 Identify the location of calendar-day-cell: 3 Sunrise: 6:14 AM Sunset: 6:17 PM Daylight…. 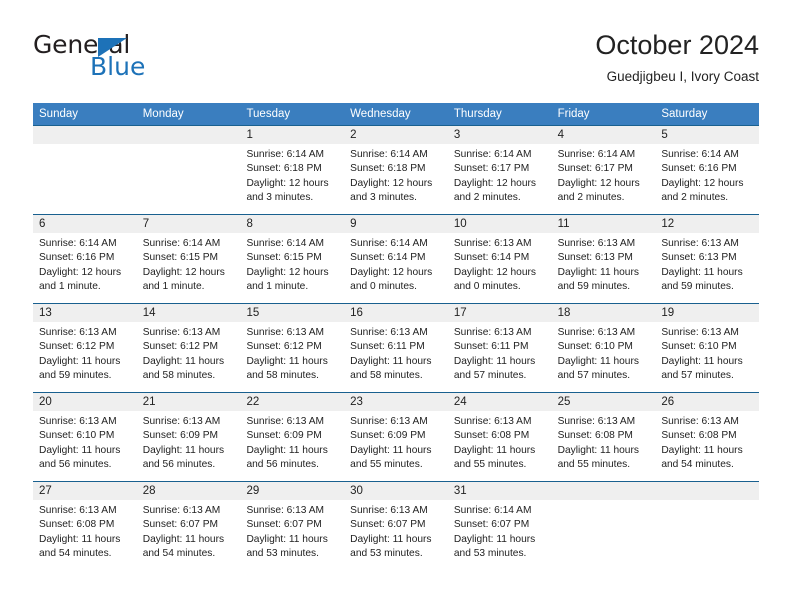
(499, 169).